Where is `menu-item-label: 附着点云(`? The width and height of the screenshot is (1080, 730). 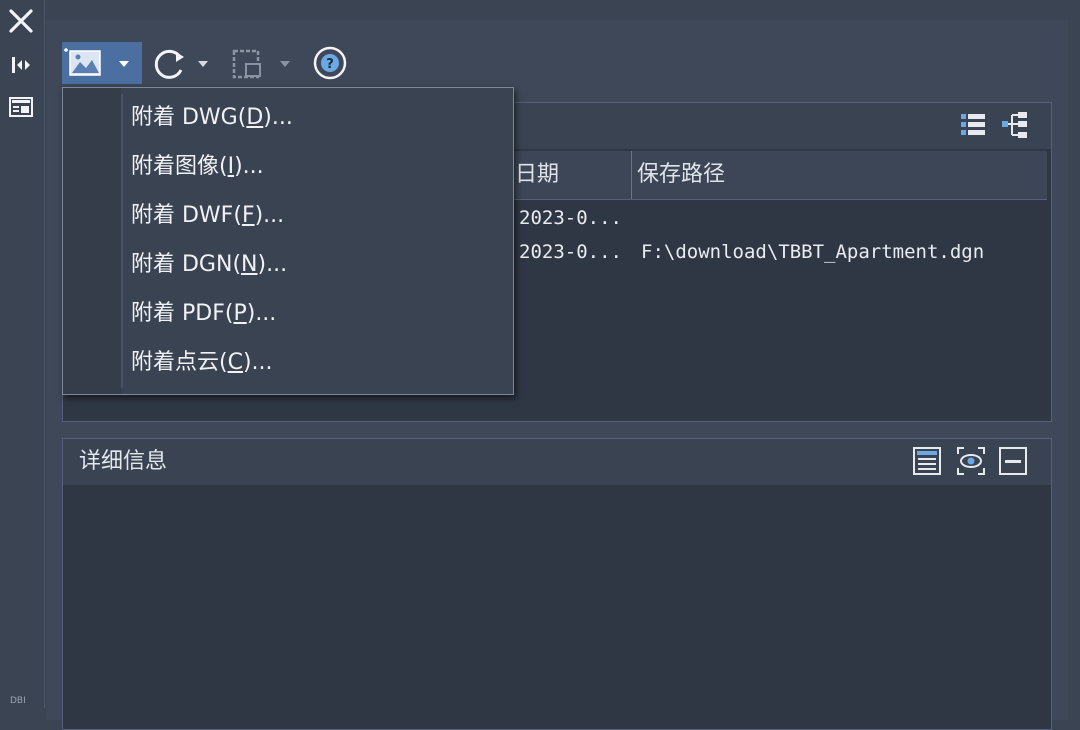
menu-item-label: 附着点云( is located at coordinates (179, 362).